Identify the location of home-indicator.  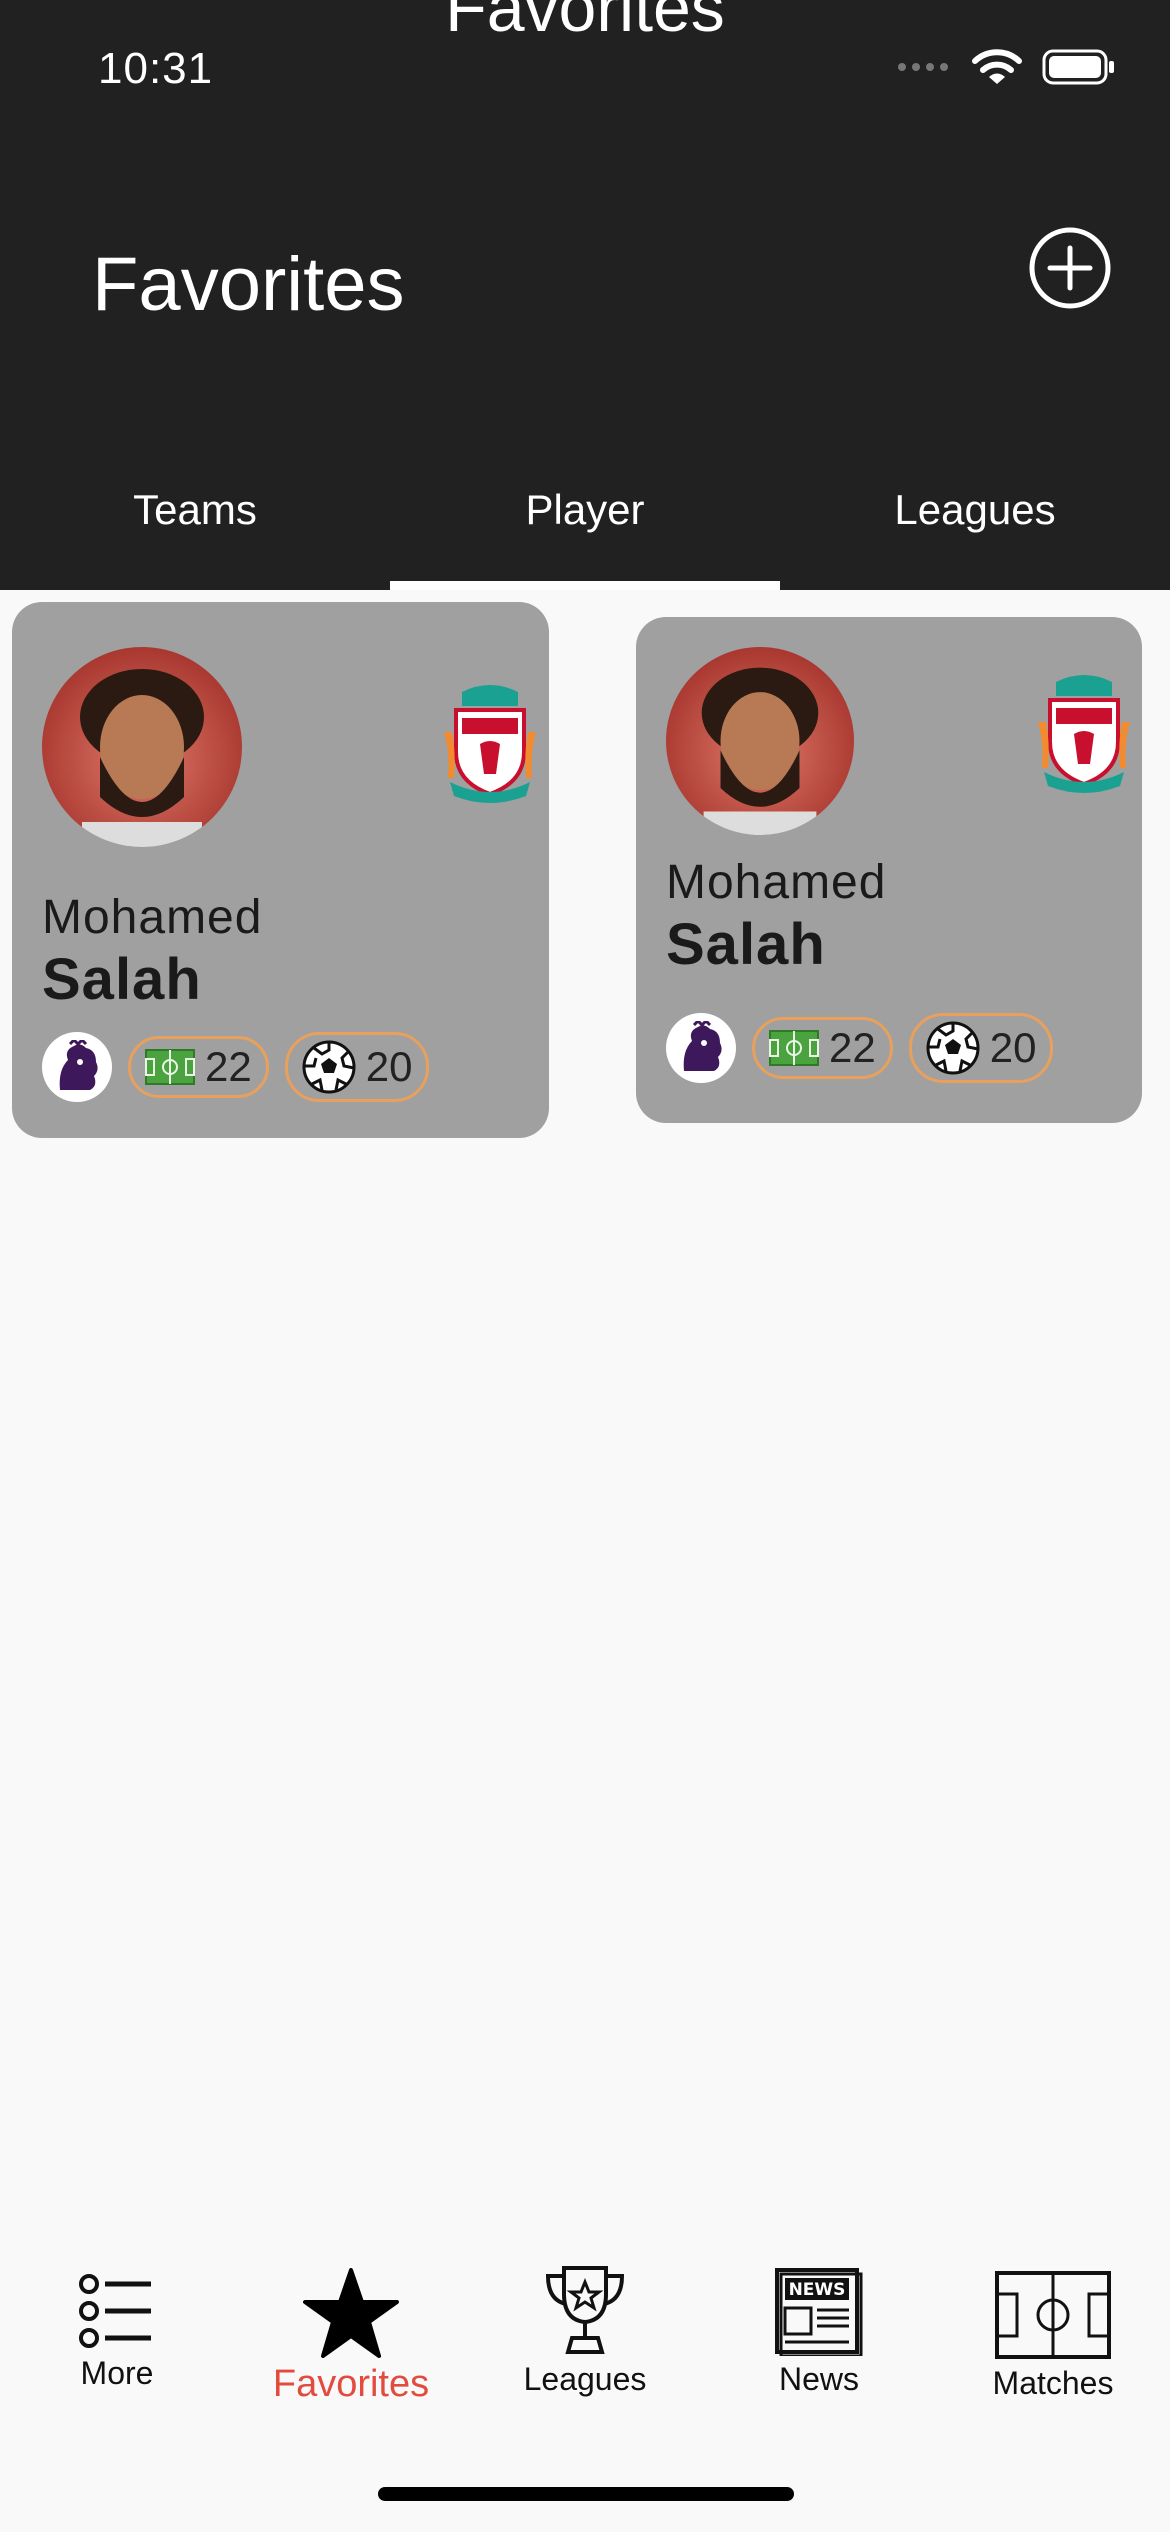
(586, 2494).